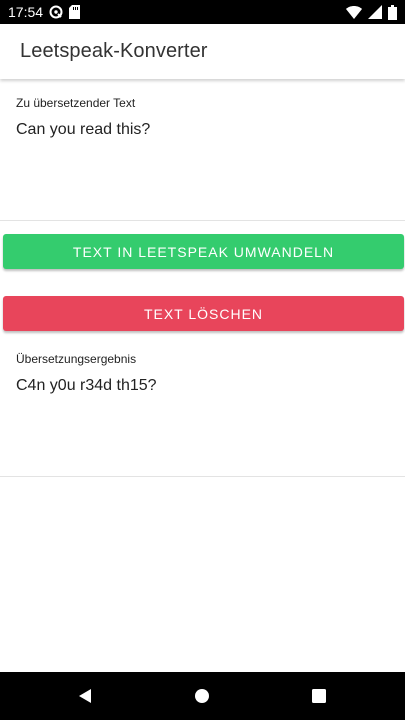  Describe the element at coordinates (83, 130) in the screenshot. I see `input-value: Can you read this?` at that location.